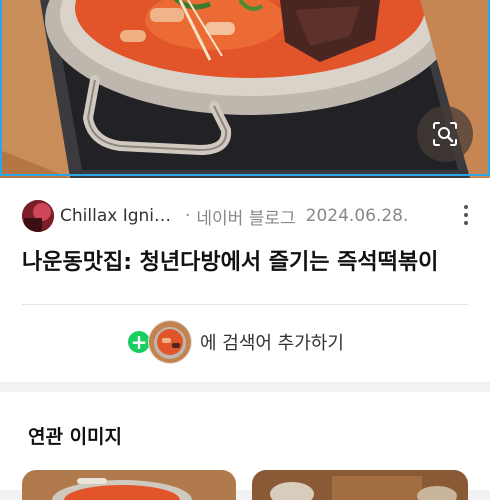 The width and height of the screenshot is (490, 500). I want to click on add-keyword-button: + 에 검색어 추가하기, so click(236, 342).